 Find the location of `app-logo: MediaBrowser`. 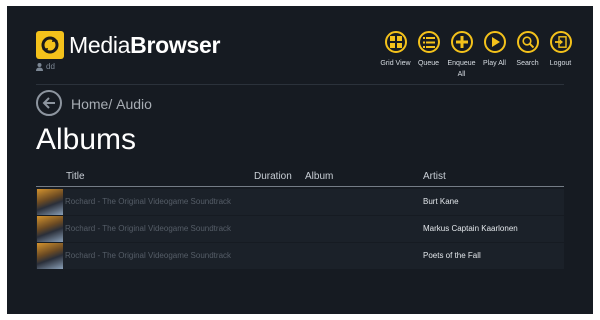

app-logo: MediaBrowser is located at coordinates (128, 45).